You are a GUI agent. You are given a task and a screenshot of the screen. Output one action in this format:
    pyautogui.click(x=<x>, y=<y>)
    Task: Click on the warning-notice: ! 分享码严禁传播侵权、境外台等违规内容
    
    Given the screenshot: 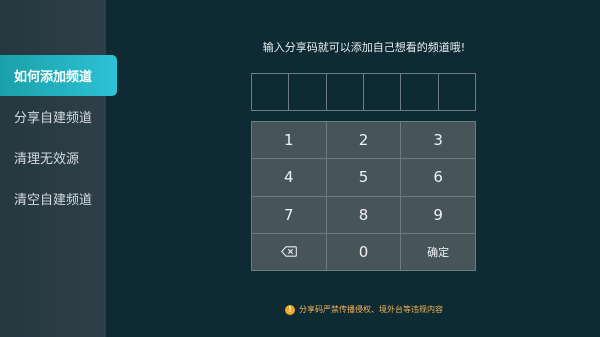 What is the action you would take?
    pyautogui.click(x=364, y=309)
    